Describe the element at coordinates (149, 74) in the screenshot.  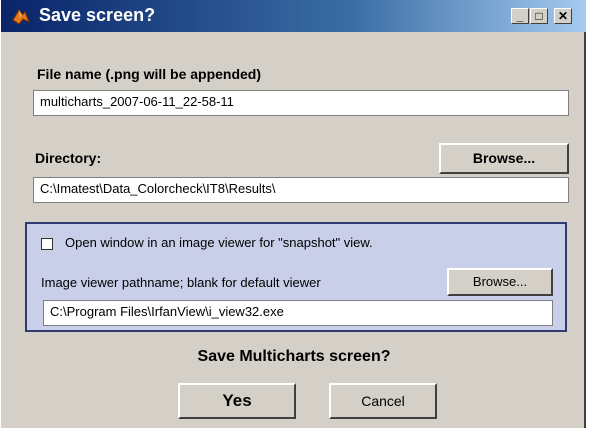
I see `file-name-label: File name (.png will be appended)` at that location.